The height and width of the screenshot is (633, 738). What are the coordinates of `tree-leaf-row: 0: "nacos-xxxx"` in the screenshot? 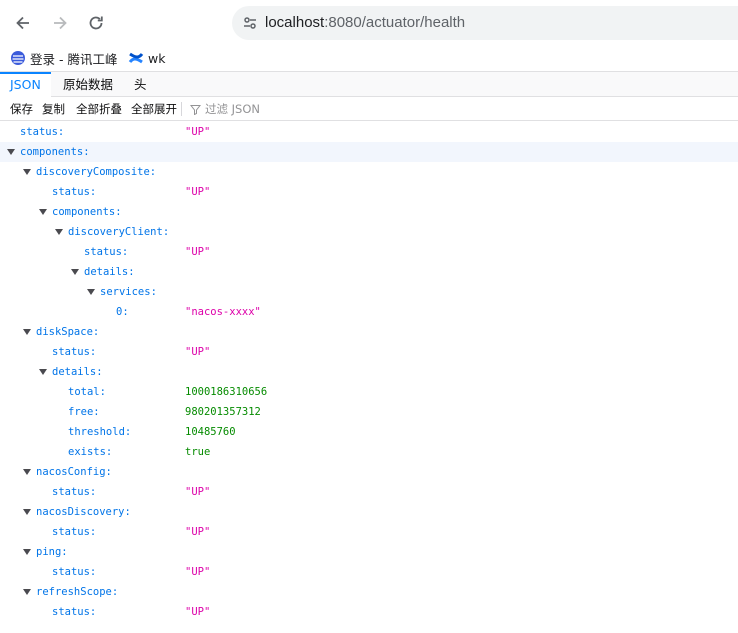 It's located at (369, 312).